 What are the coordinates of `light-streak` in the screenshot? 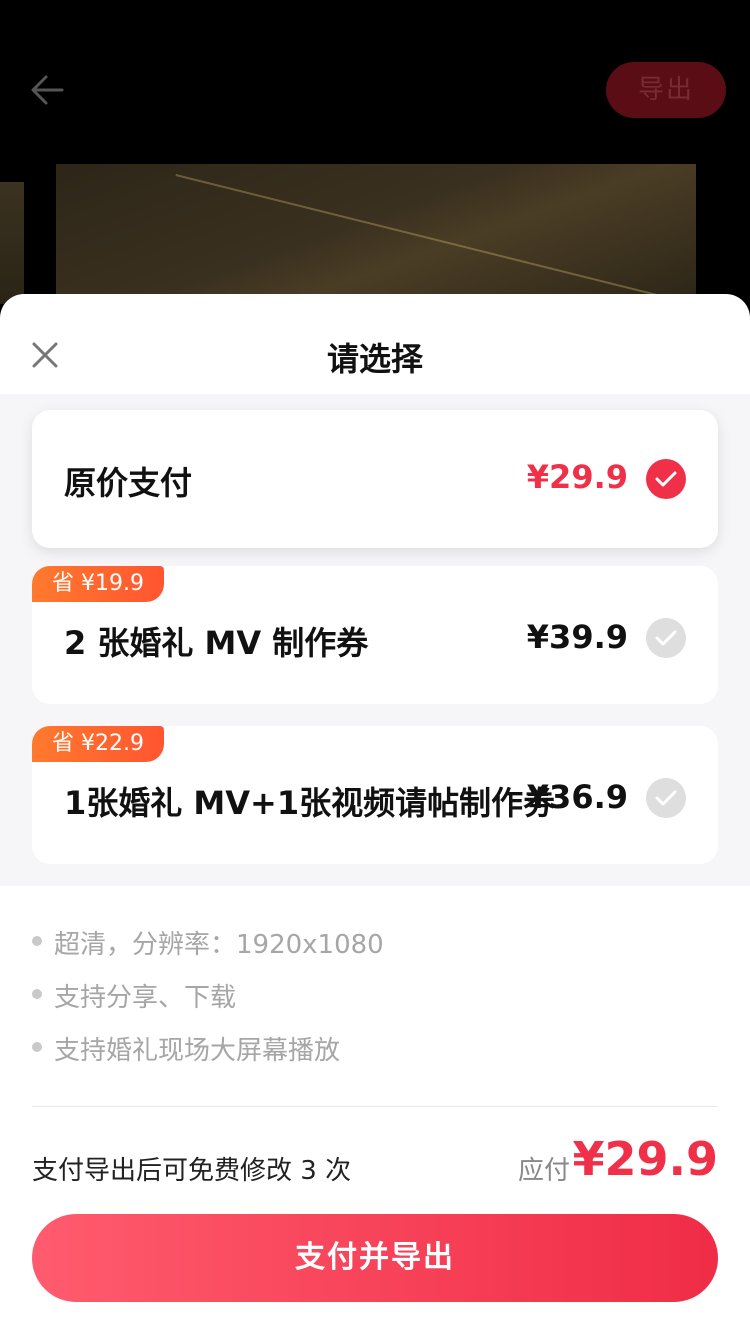 It's located at (435, 239).